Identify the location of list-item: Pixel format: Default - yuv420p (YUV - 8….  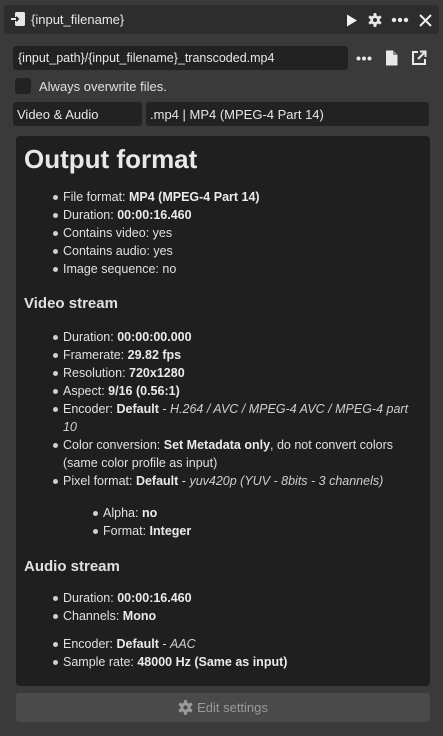
(238, 481).